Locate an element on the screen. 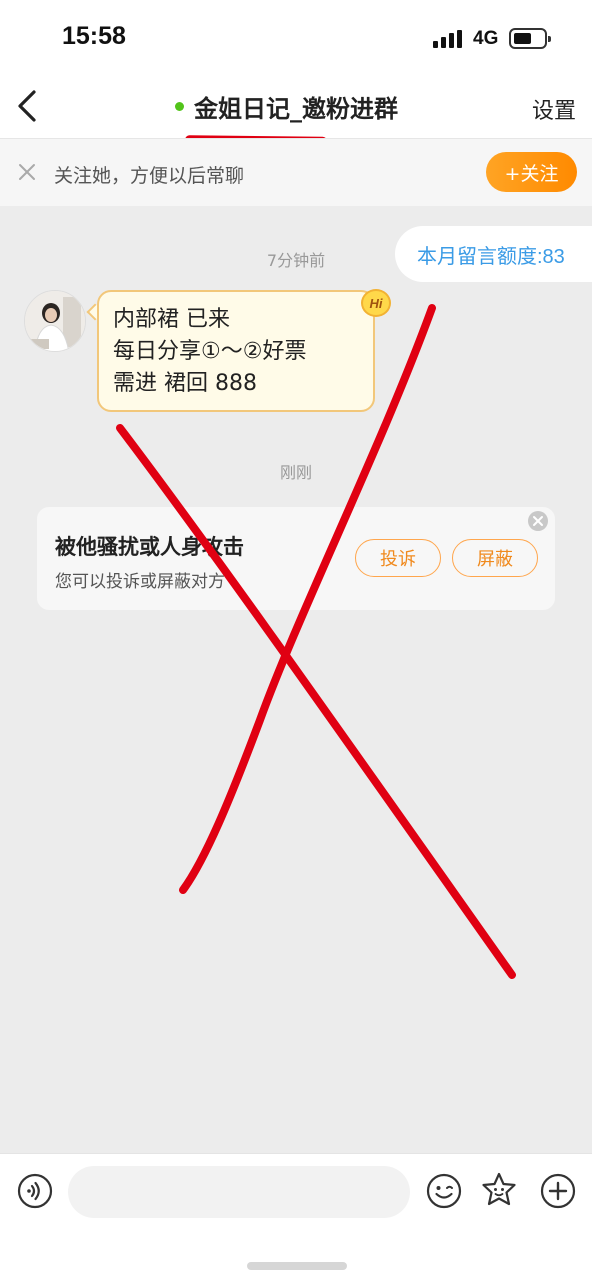 This screenshot has height=1281, width=592. harassment-card: 被他骚扰或人身攻击 您可以投诉或屏蔽对方 投诉 屏蔽 is located at coordinates (296, 558).